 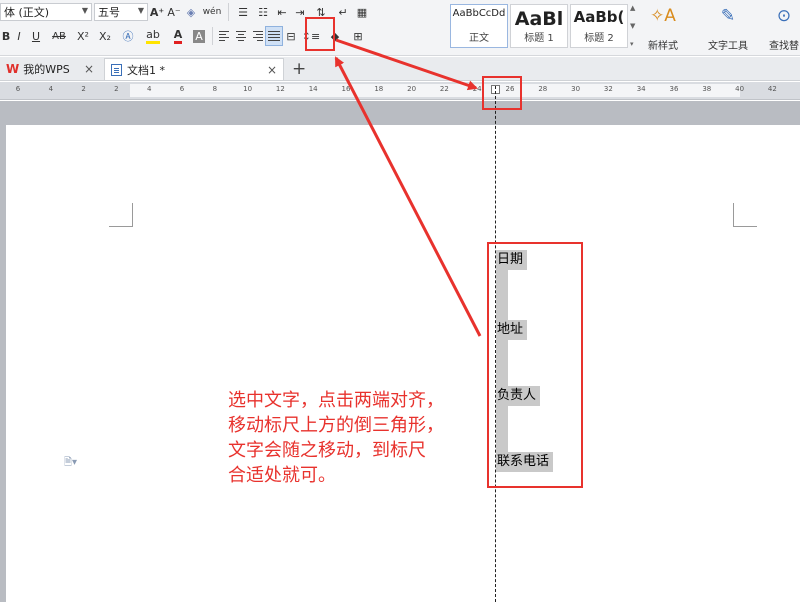 I want to click on ruler-number: 24, so click(x=477, y=89).